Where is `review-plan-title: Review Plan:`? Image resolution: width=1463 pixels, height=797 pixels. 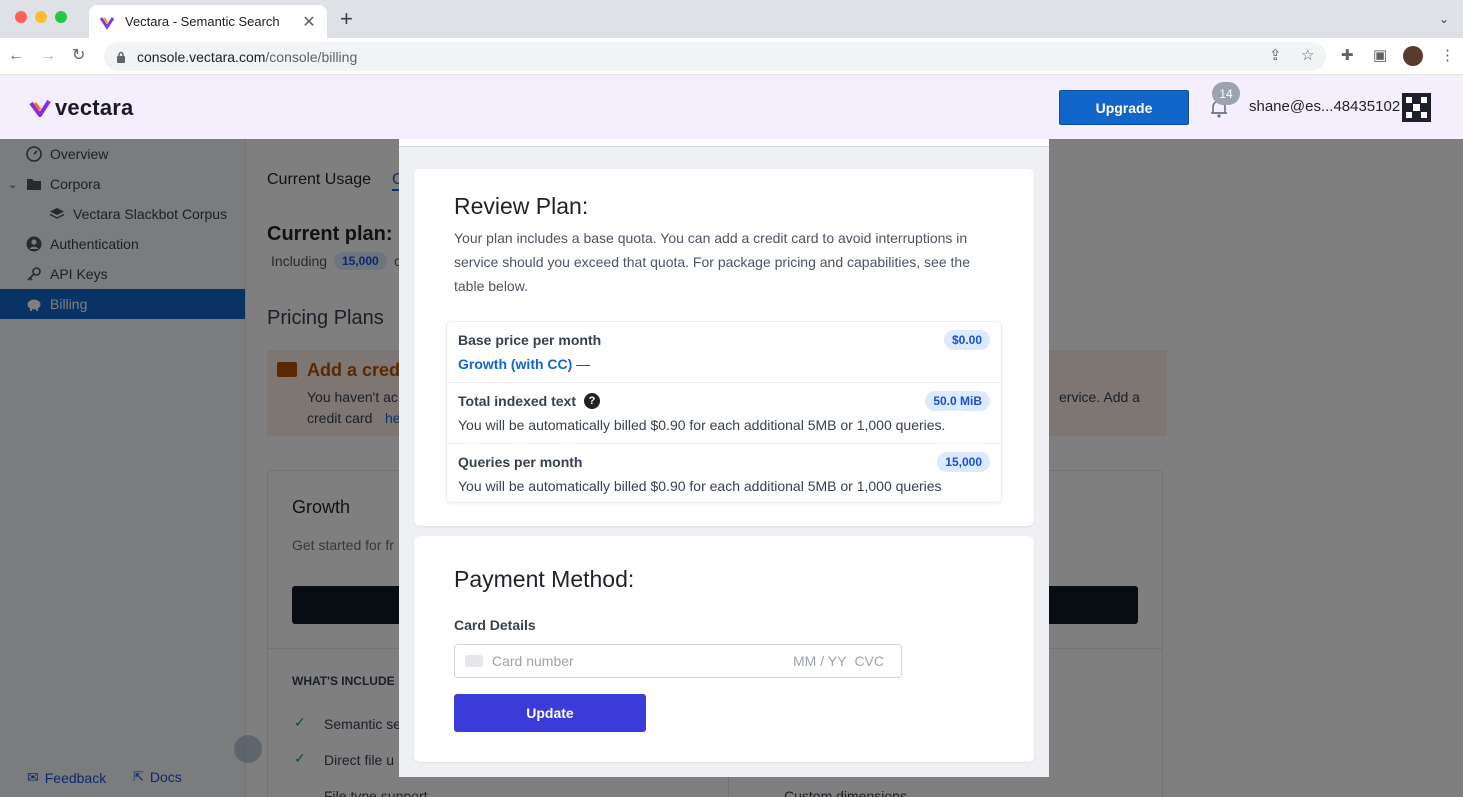 review-plan-title: Review Plan: is located at coordinates (521, 206).